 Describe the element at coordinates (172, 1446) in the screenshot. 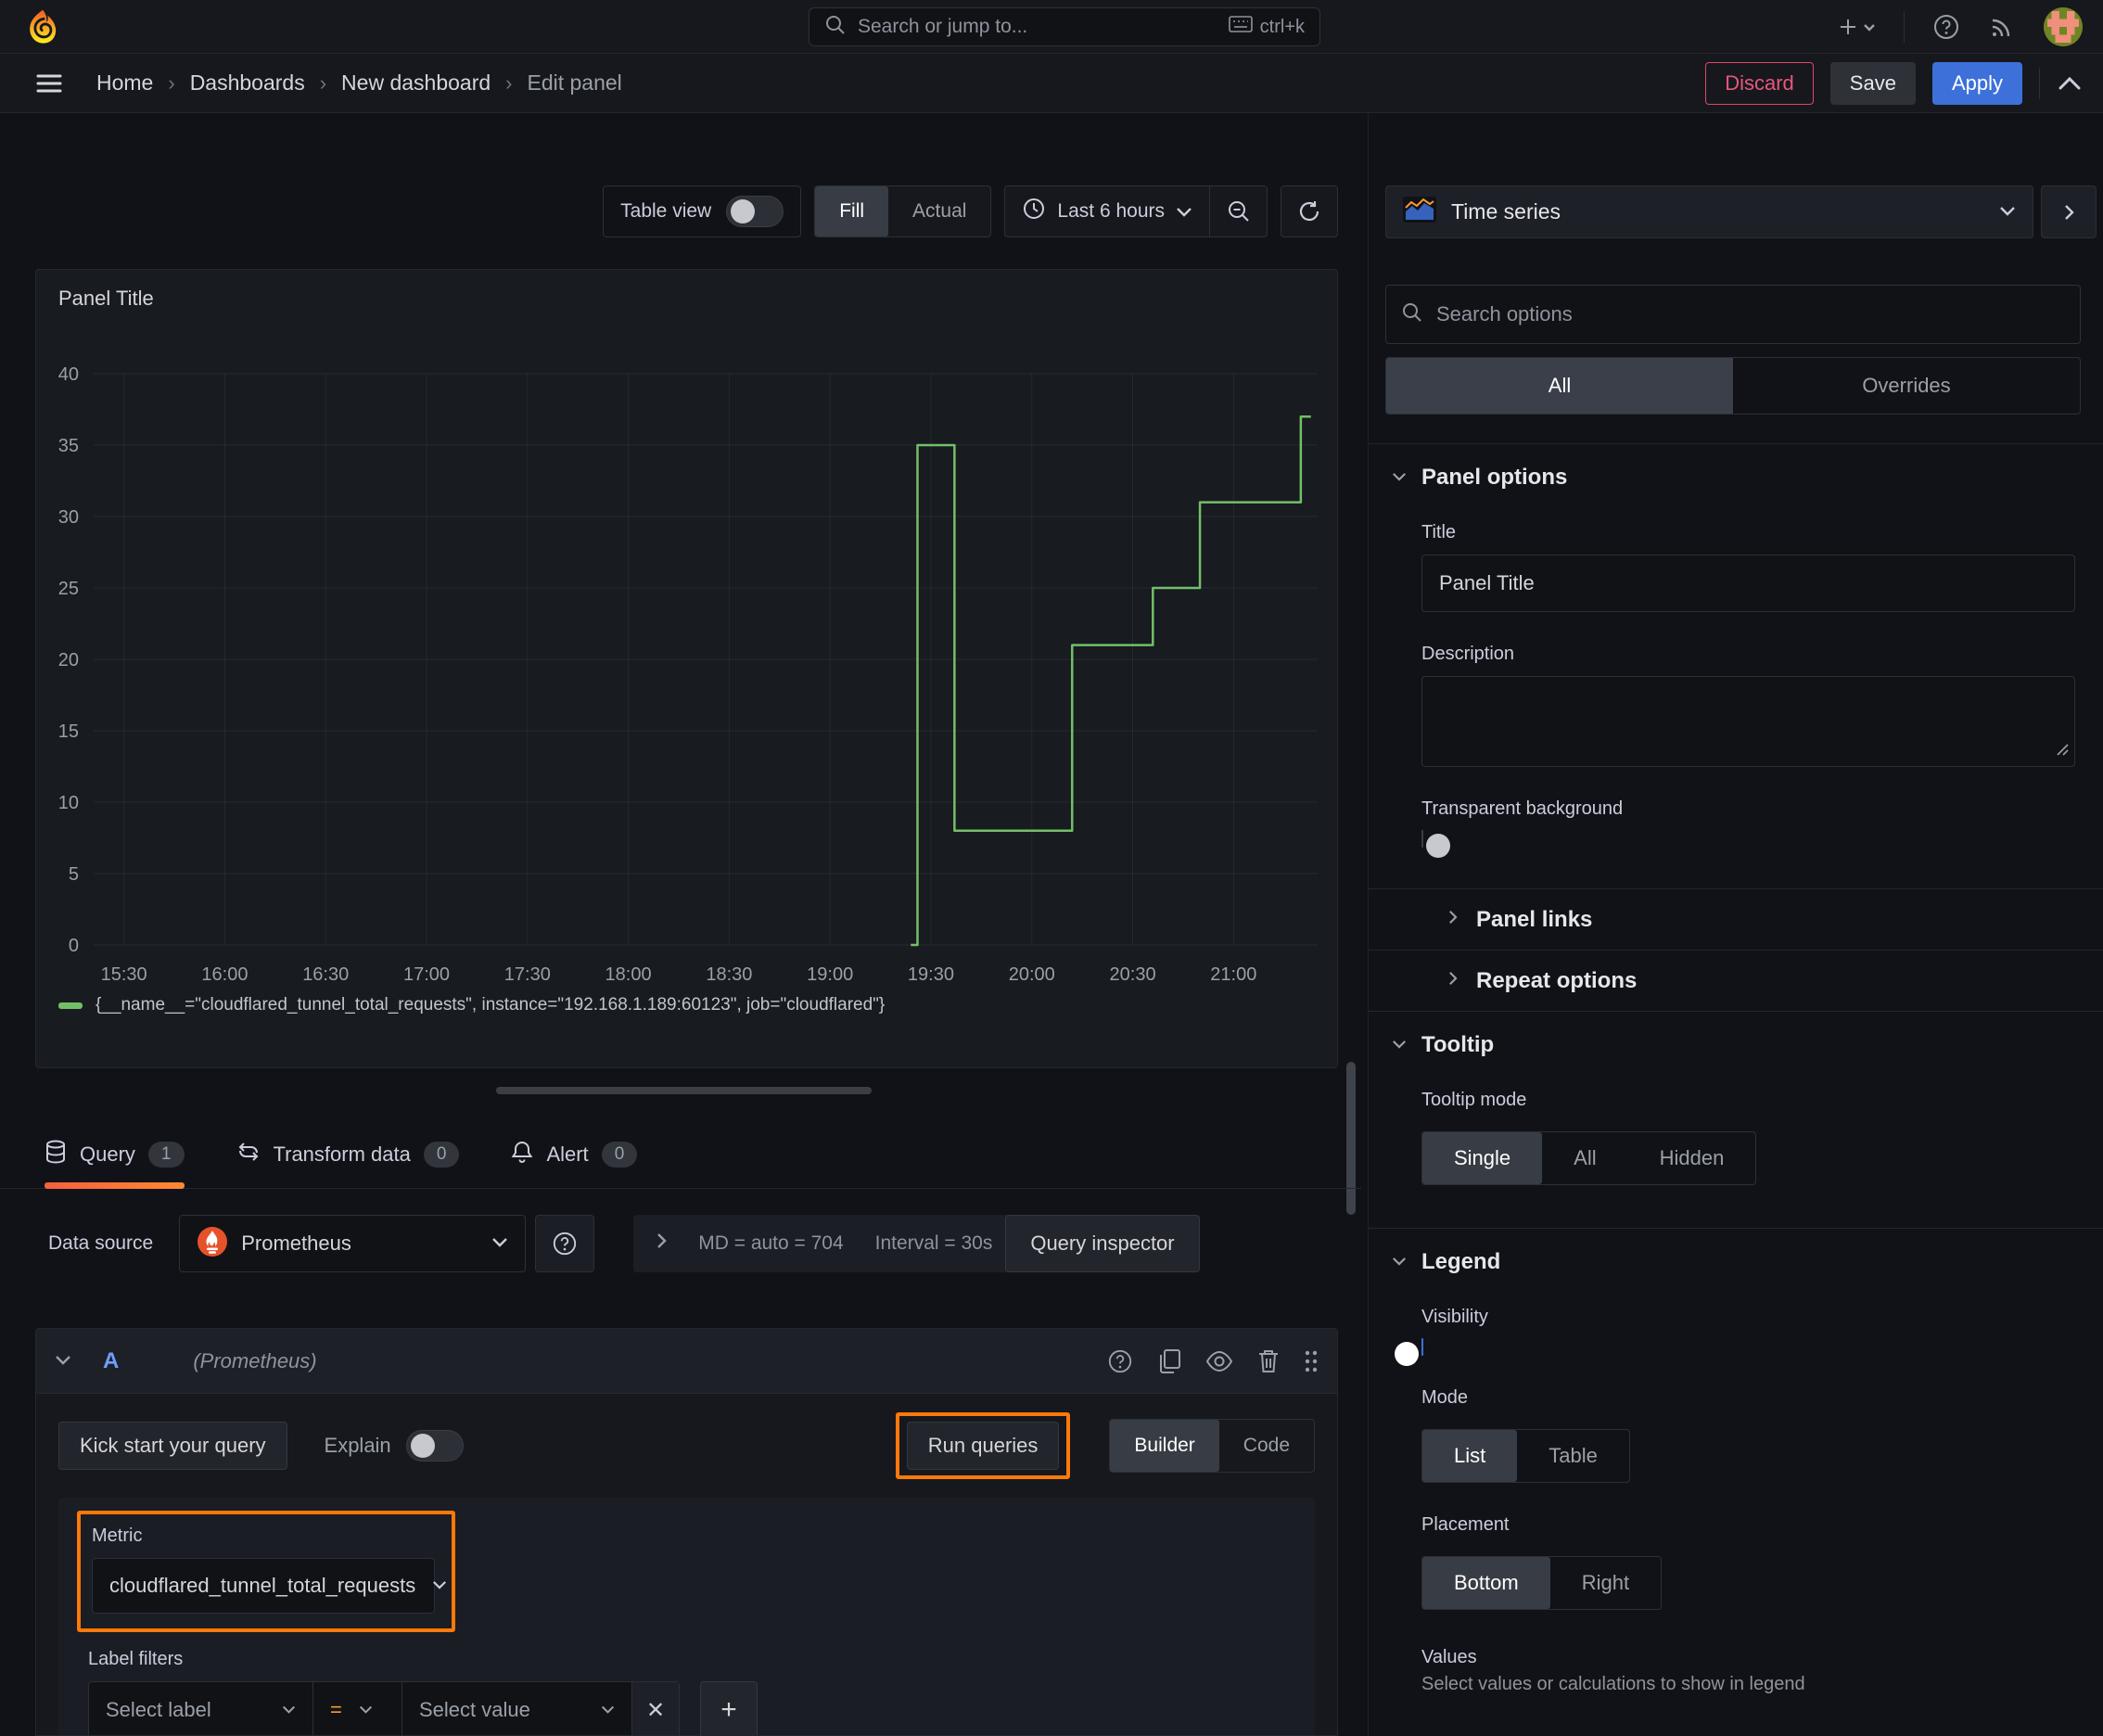

I see `kick-start-query-button: Kick start your query` at that location.